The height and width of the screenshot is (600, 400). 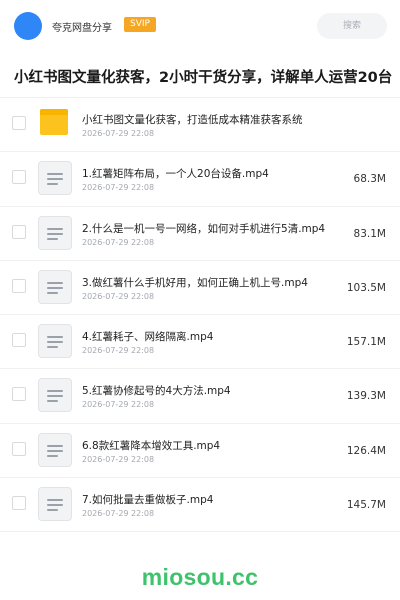 I want to click on item-size: 145.7M, so click(x=366, y=505).